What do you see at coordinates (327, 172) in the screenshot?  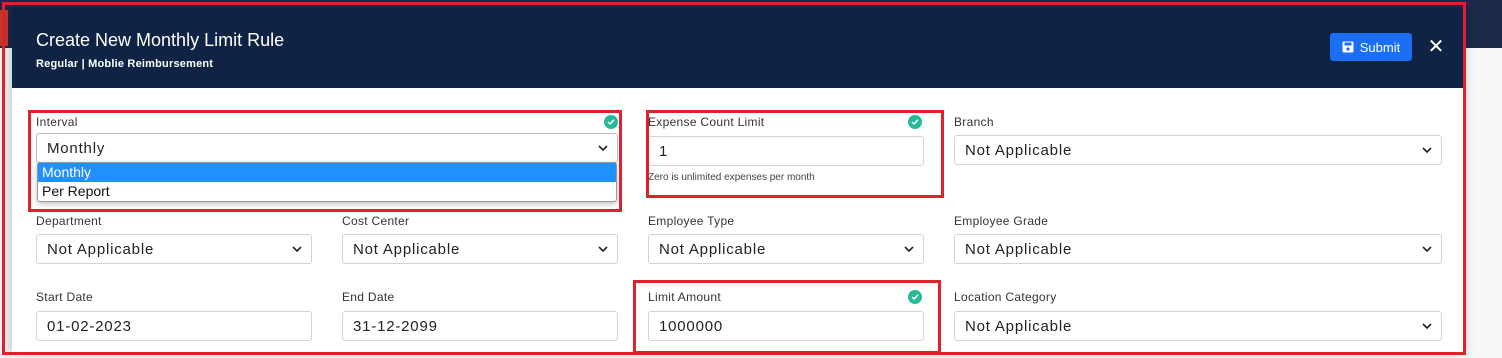 I see `interval-option-monthly: Monthly` at bounding box center [327, 172].